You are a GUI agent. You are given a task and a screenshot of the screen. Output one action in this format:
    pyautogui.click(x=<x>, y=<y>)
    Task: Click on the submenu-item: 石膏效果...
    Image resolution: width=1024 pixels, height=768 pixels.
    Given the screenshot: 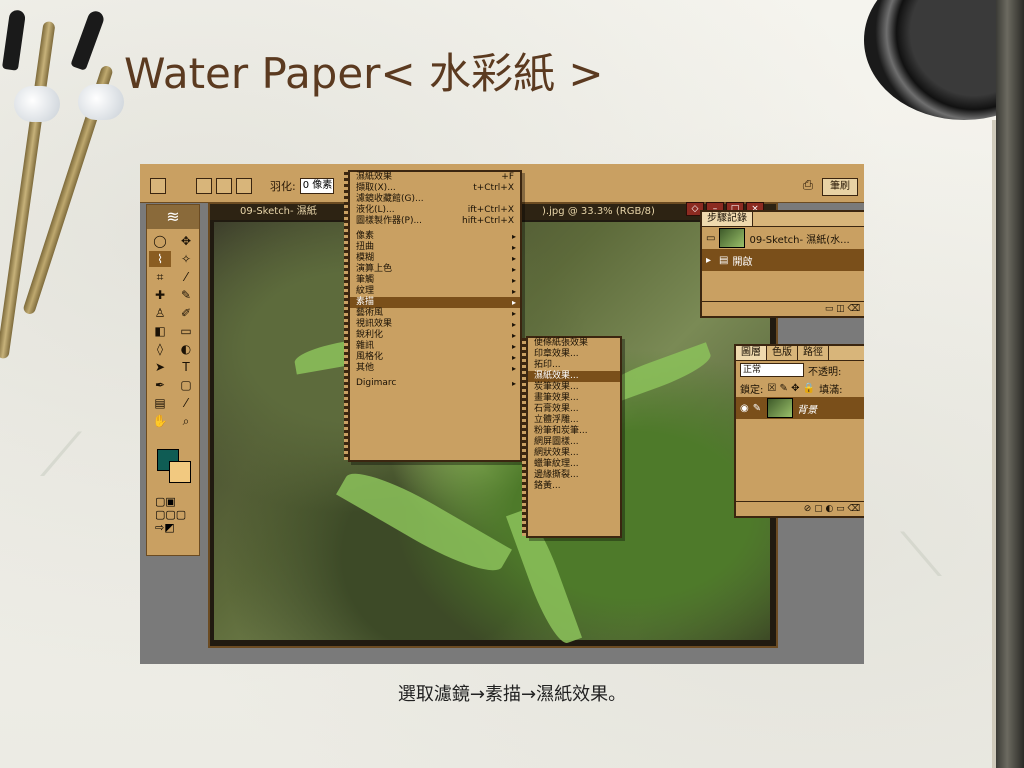 What is the action you would take?
    pyautogui.click(x=574, y=409)
    